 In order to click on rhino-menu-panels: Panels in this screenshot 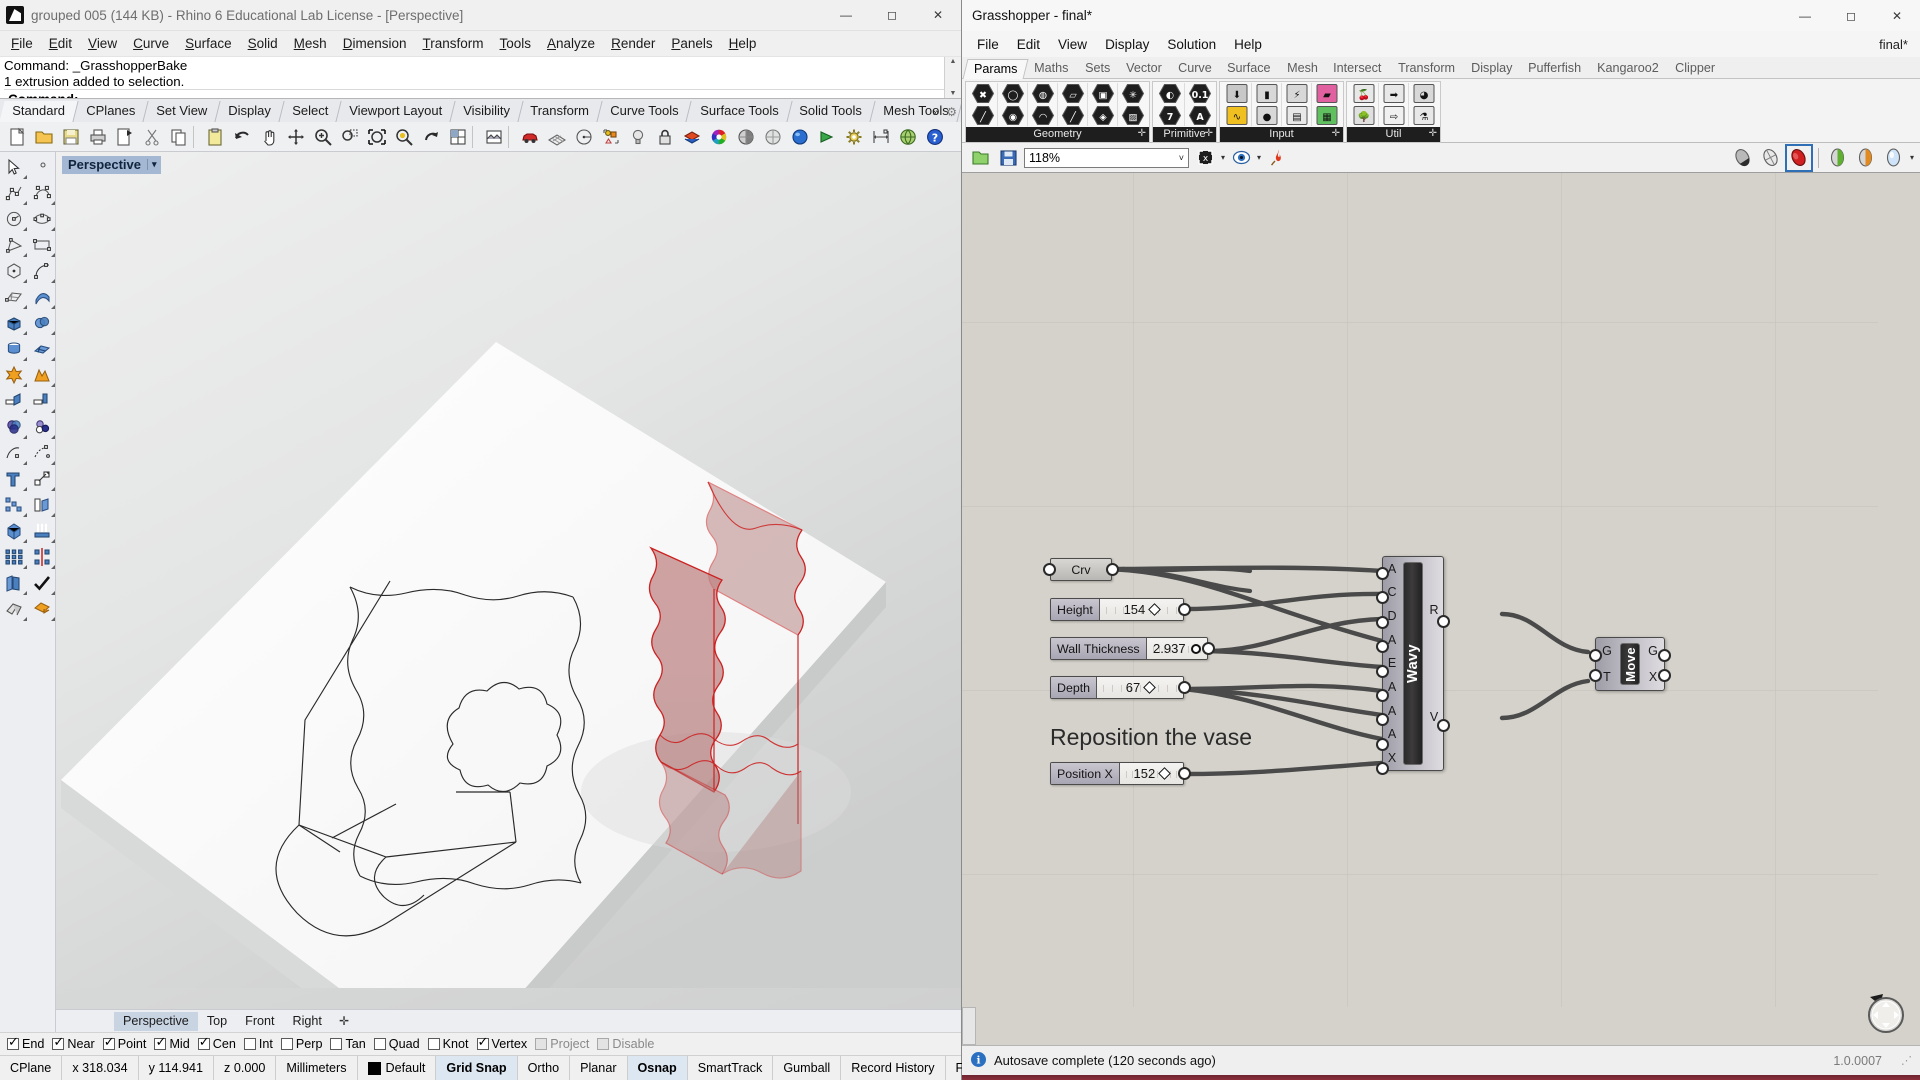, I will do `click(691, 43)`.